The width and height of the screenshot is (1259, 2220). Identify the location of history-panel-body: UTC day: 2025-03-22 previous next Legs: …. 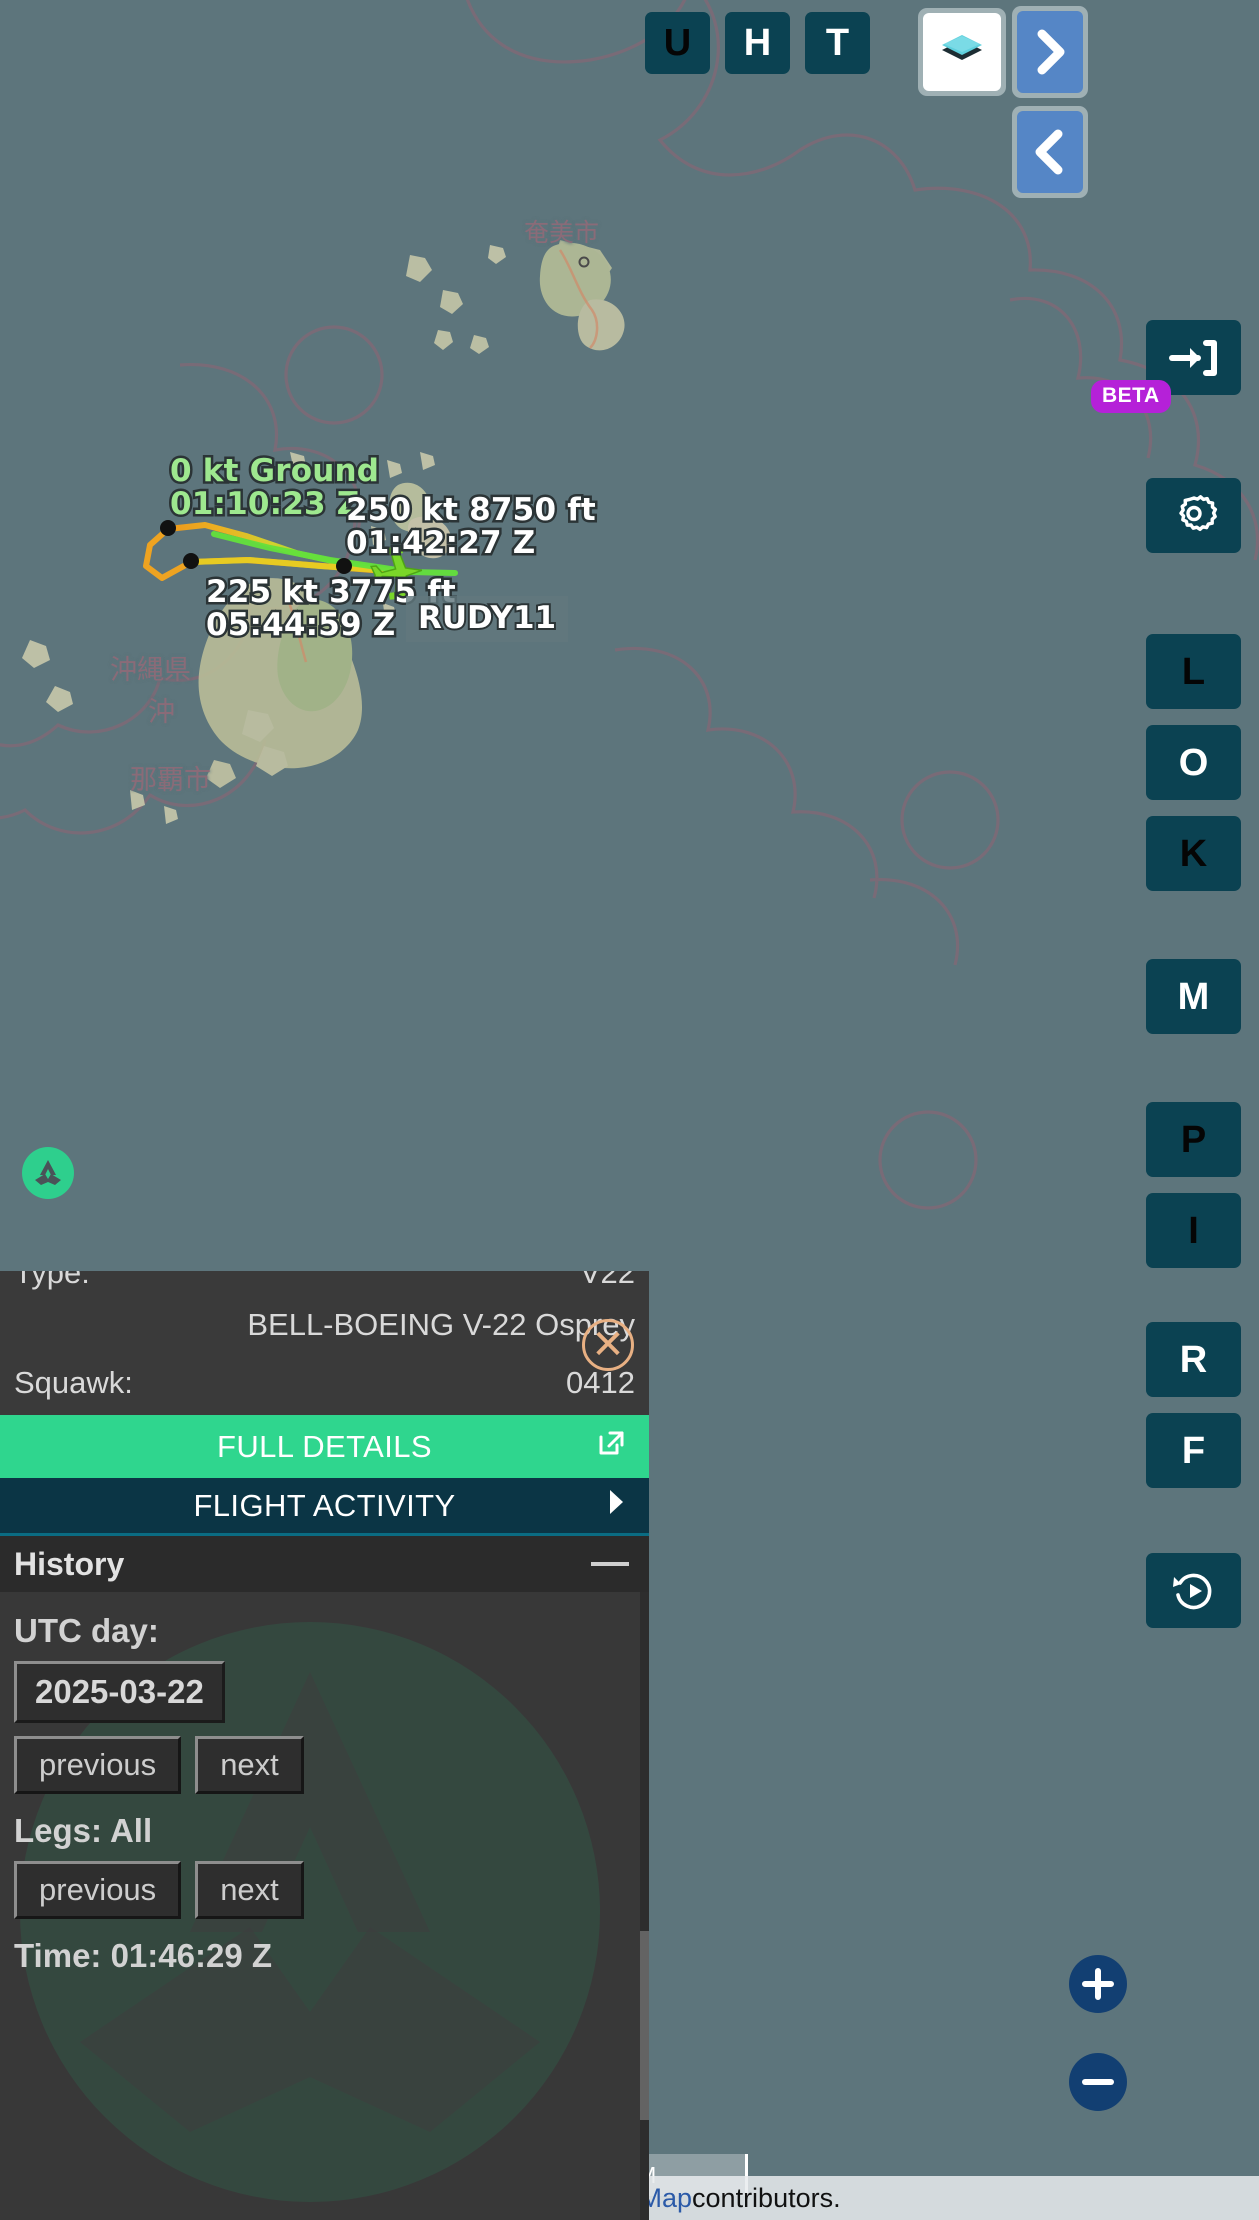
(324, 1906).